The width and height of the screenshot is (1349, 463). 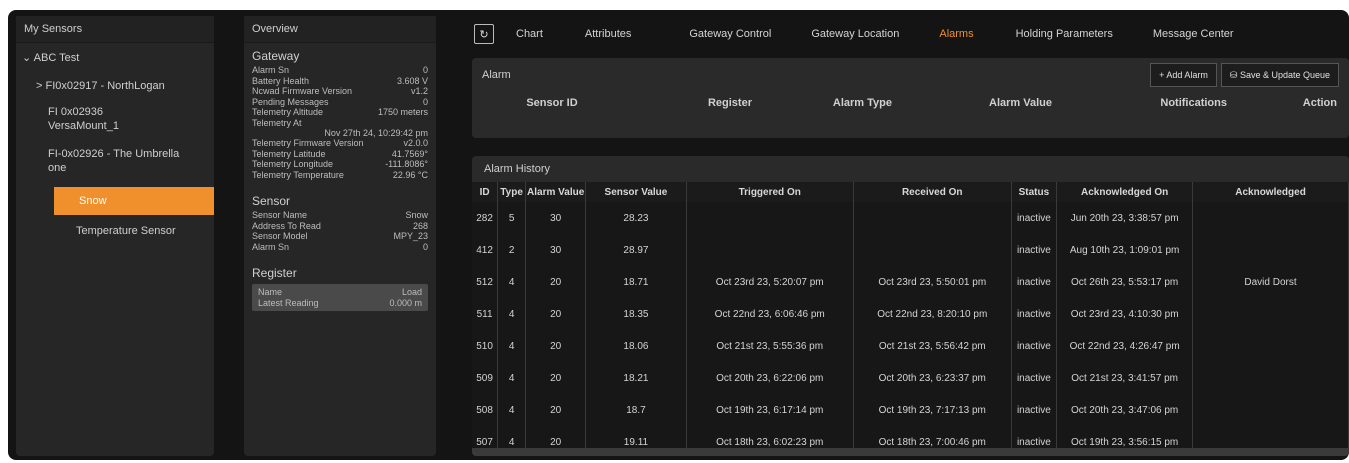 I want to click on col-header: Acknowledged, so click(x=1270, y=192).